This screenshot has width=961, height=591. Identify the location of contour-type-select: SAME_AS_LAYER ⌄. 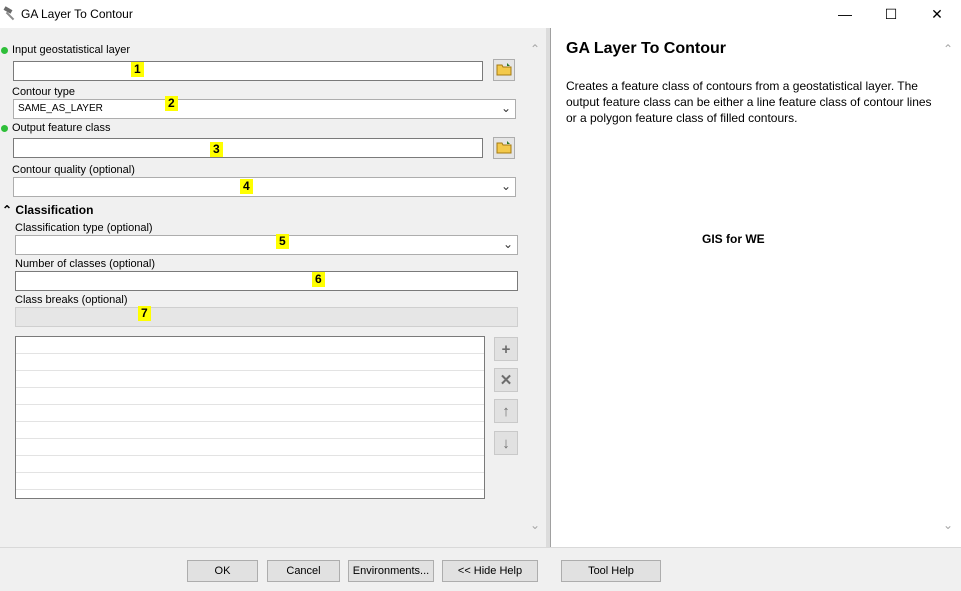
(264, 109).